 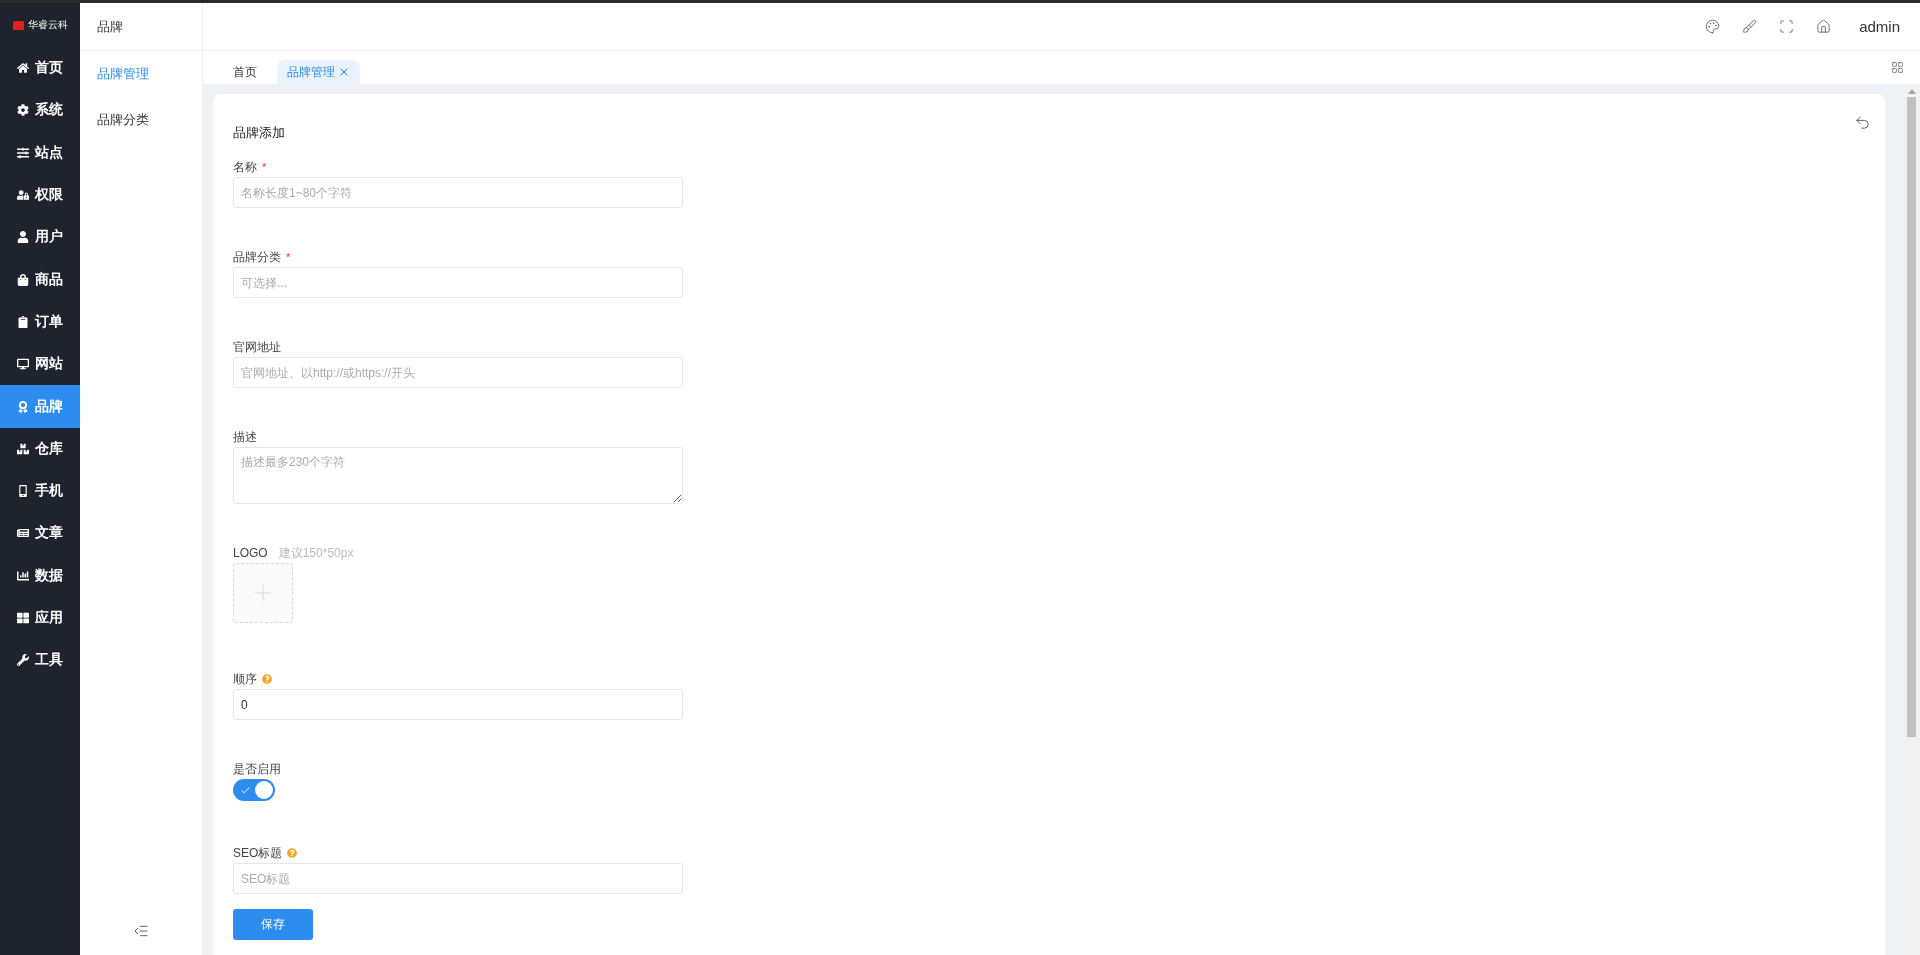 What do you see at coordinates (40, 279) in the screenshot?
I see `sidebar-item: 商品` at bounding box center [40, 279].